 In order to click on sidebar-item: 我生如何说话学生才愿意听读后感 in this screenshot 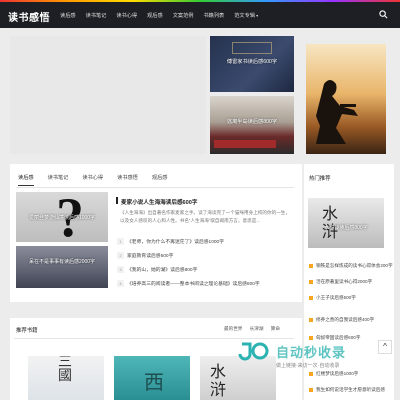, I will do `click(350, 390)`.